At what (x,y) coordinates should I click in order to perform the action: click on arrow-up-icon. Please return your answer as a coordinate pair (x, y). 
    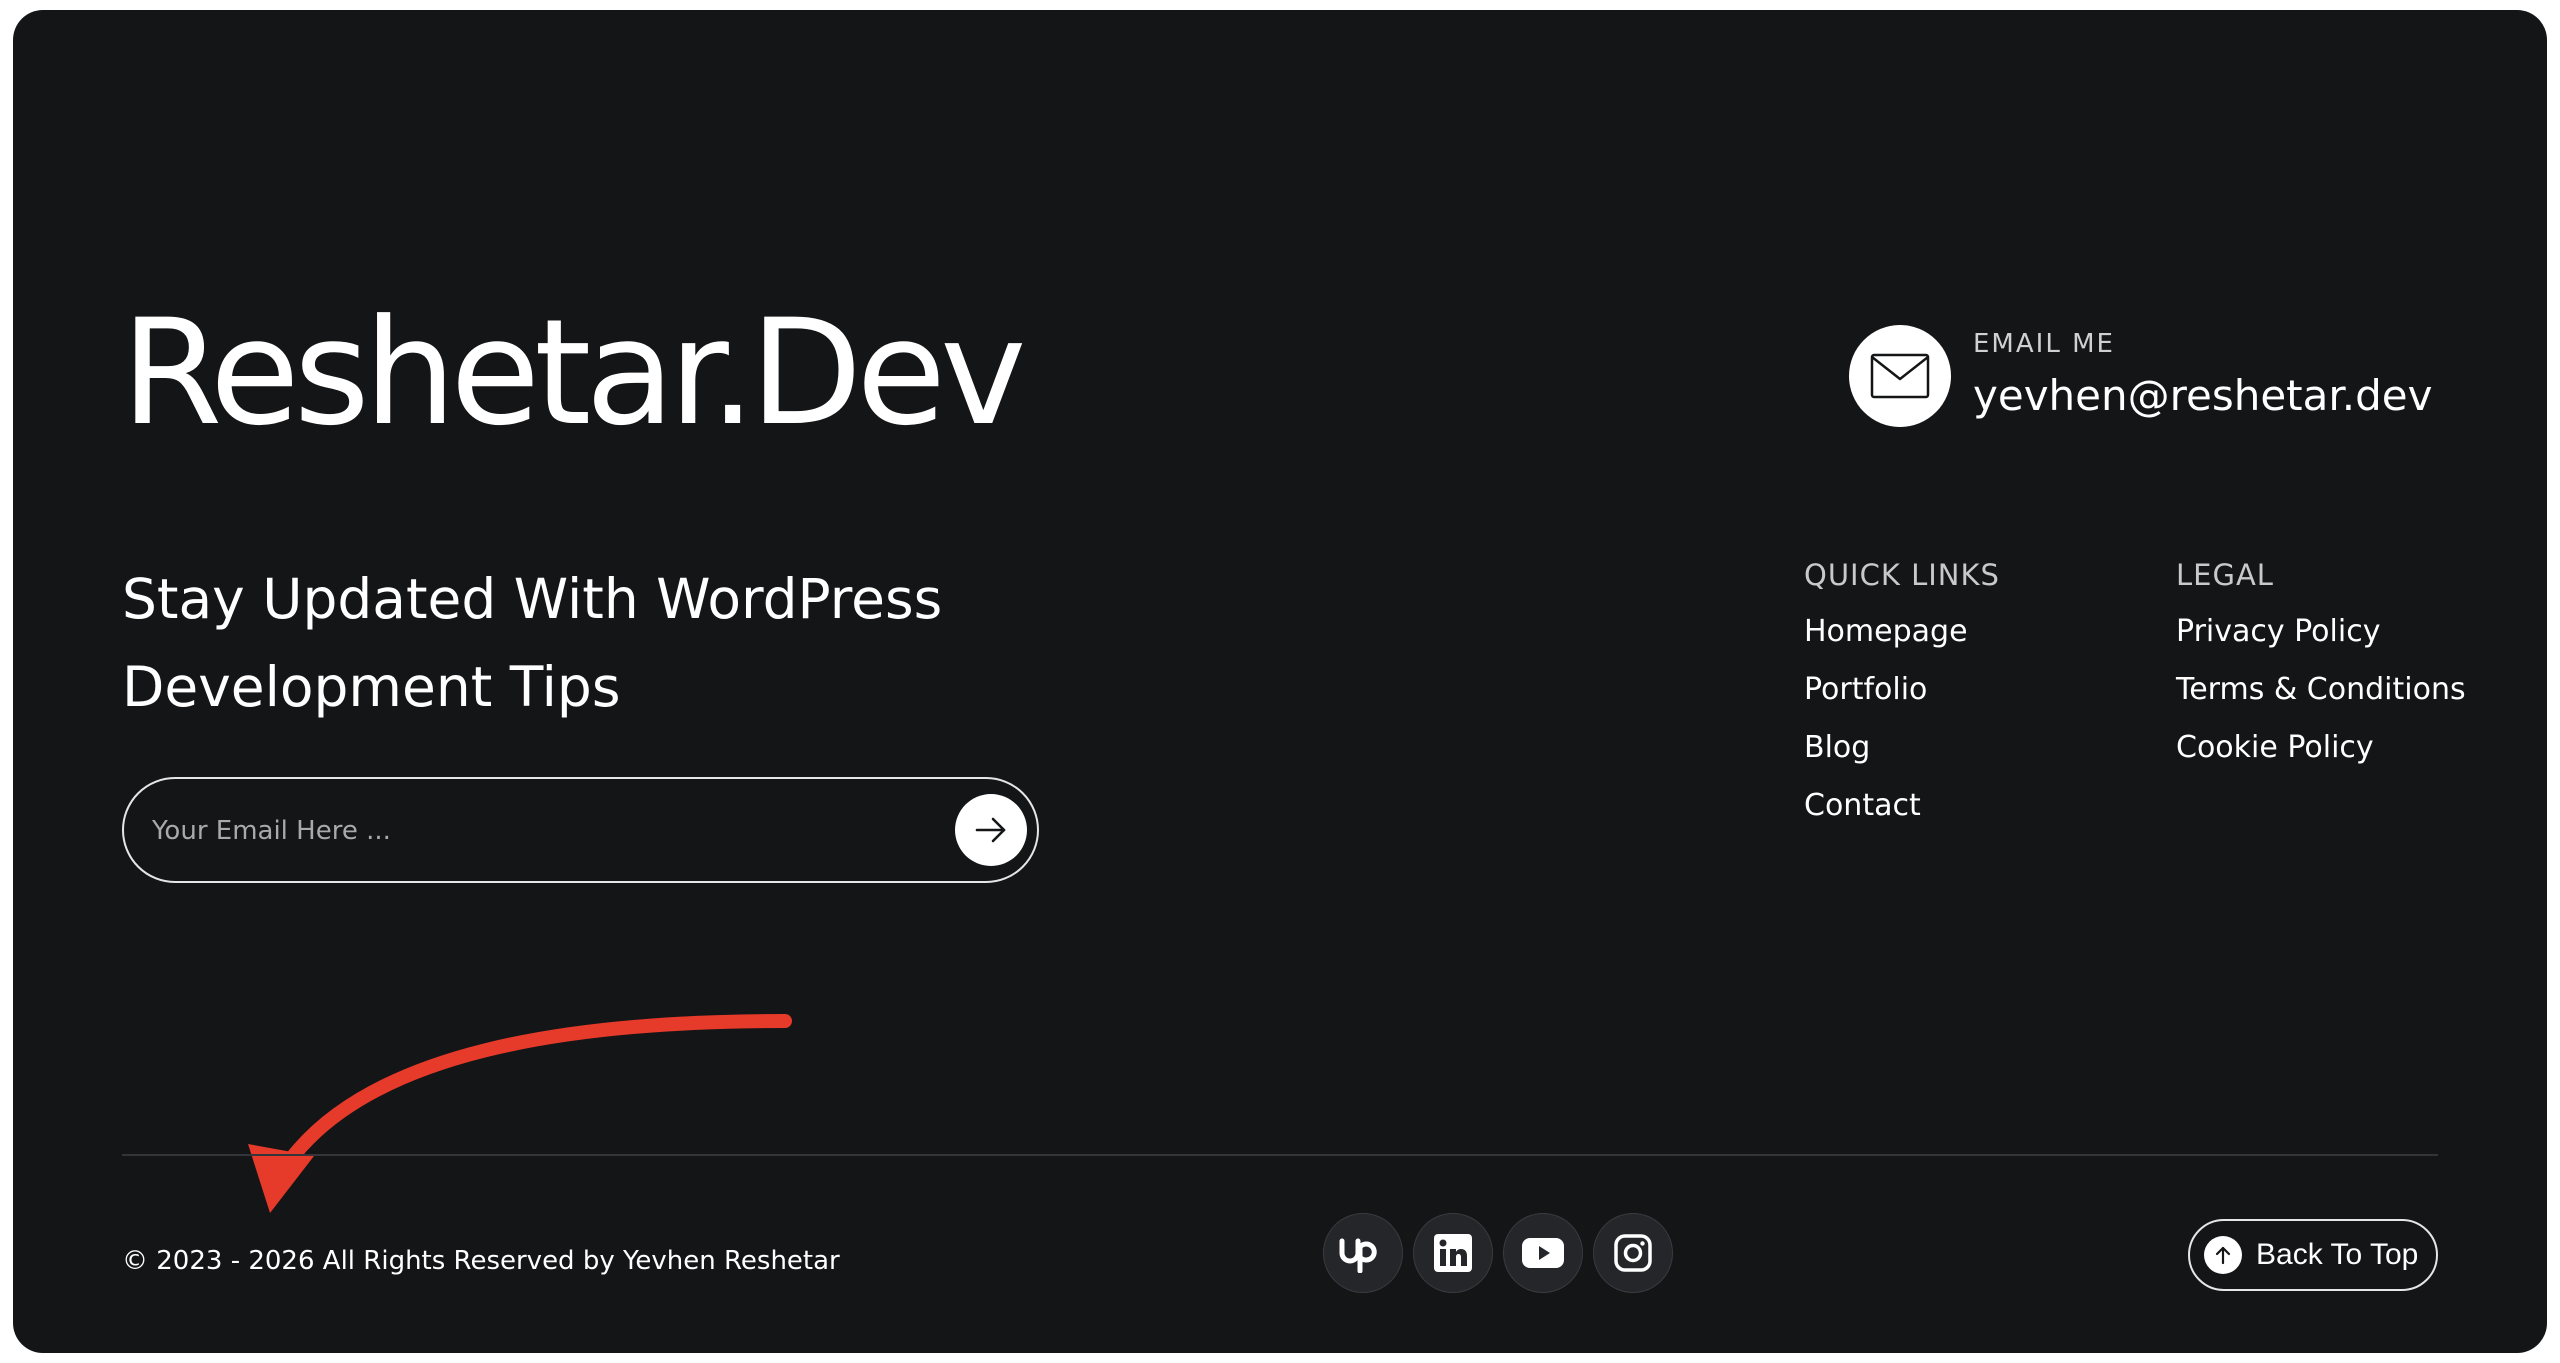
    Looking at the image, I should click on (2223, 1255).